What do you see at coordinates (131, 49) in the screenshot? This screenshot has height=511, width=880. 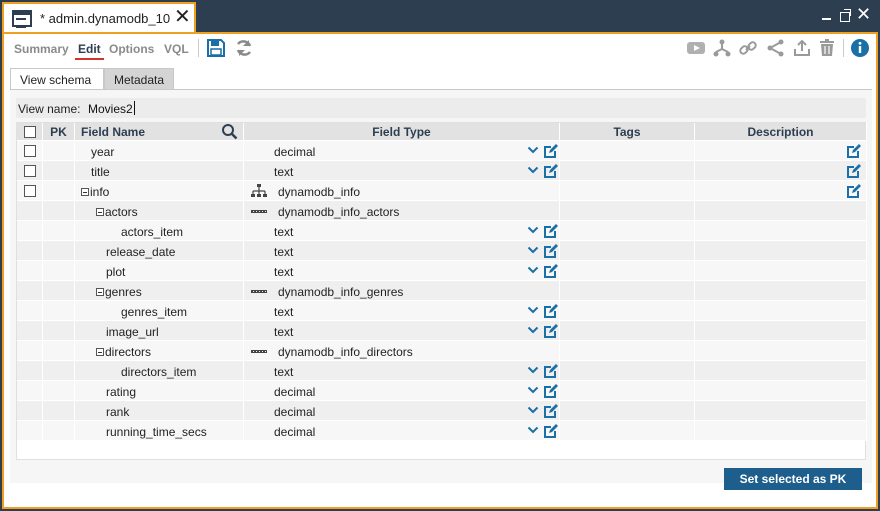 I see `tab-options: Options` at bounding box center [131, 49].